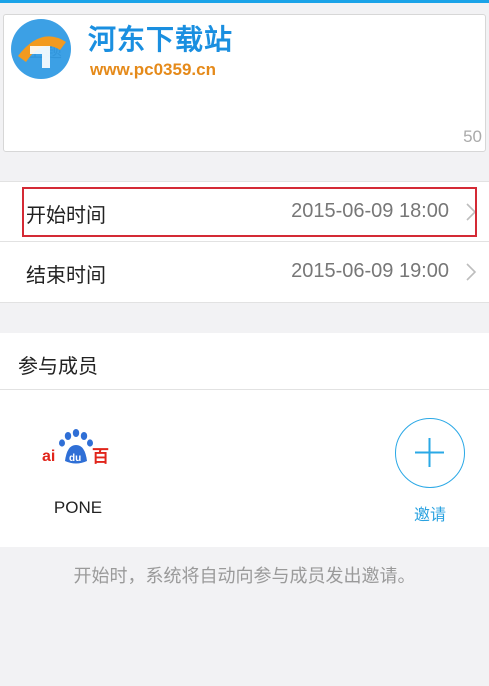 This screenshot has height=686, width=489. Describe the element at coordinates (75, 458) in the screenshot. I see `svg-text: du` at that location.